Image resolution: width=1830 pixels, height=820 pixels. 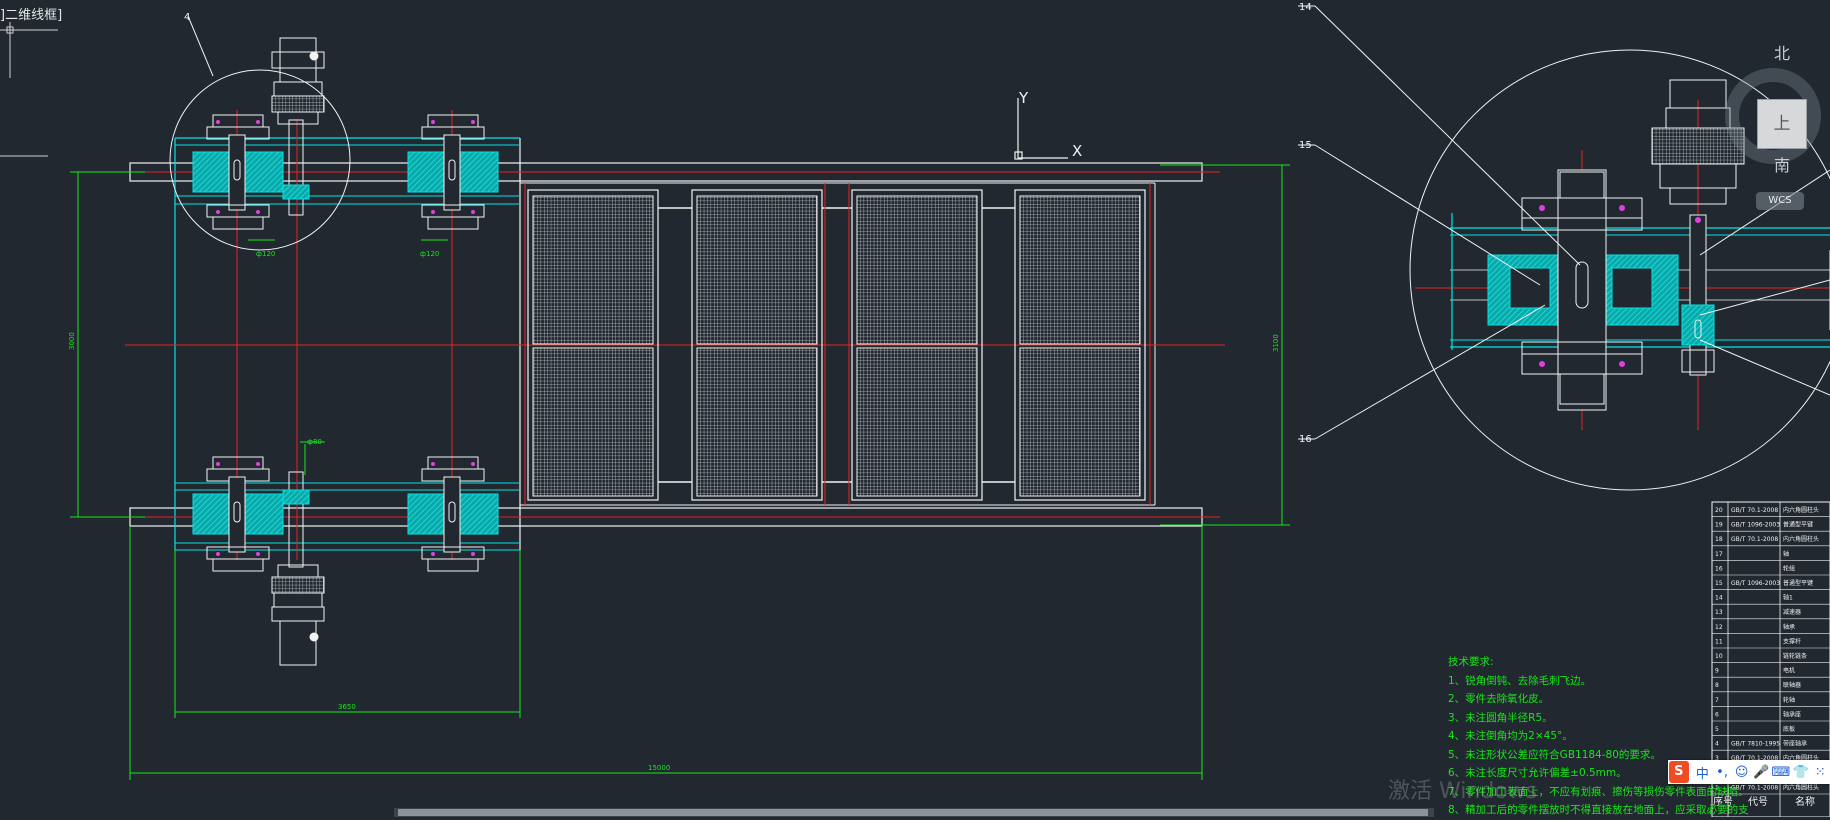 What do you see at coordinates (347, 707) in the screenshot?
I see `dim-left-width: 3650` at bounding box center [347, 707].